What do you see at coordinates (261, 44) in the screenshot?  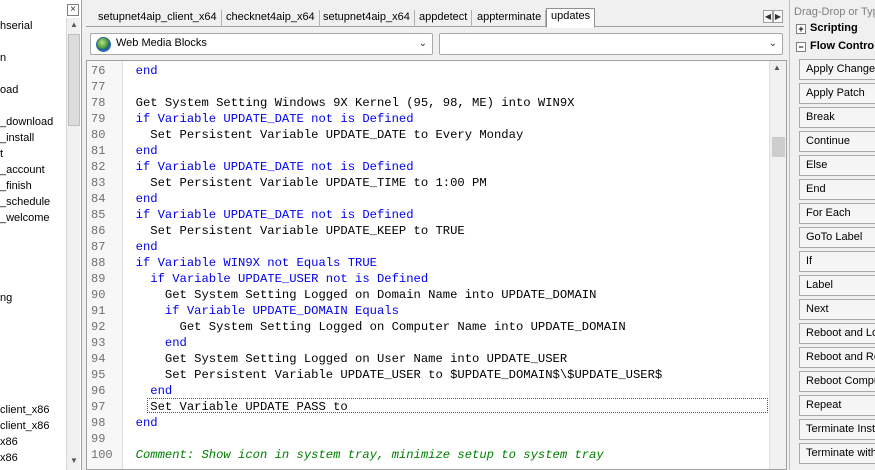 I see `block-category-dropdown: Web Media Blocks ⌄` at bounding box center [261, 44].